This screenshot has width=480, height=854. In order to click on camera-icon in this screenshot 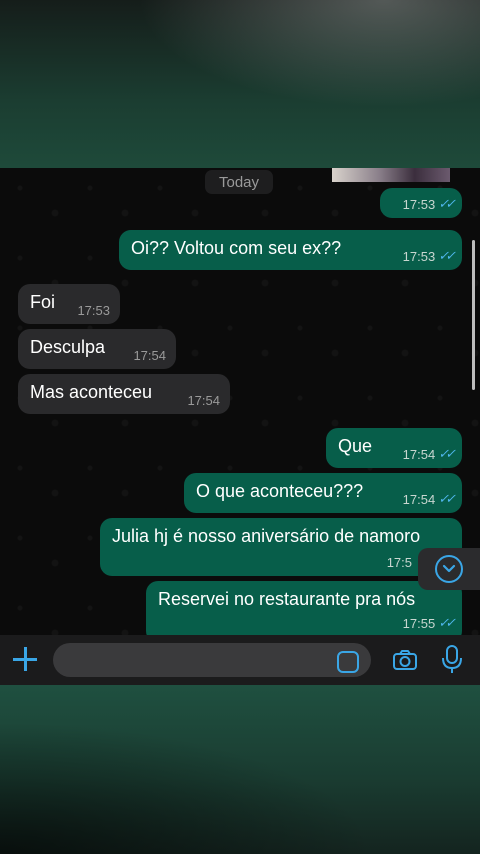, I will do `click(405, 660)`.